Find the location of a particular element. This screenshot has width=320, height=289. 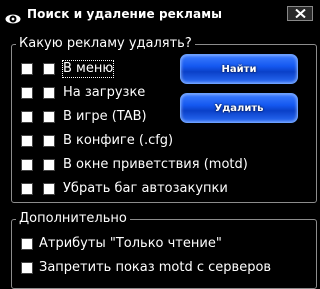

checkbox-ingame-b is located at coordinates (49, 117).